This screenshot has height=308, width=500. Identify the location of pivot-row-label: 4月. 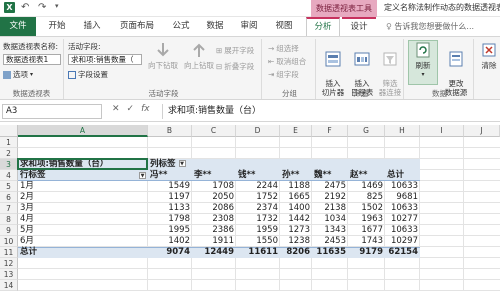
(27, 219).